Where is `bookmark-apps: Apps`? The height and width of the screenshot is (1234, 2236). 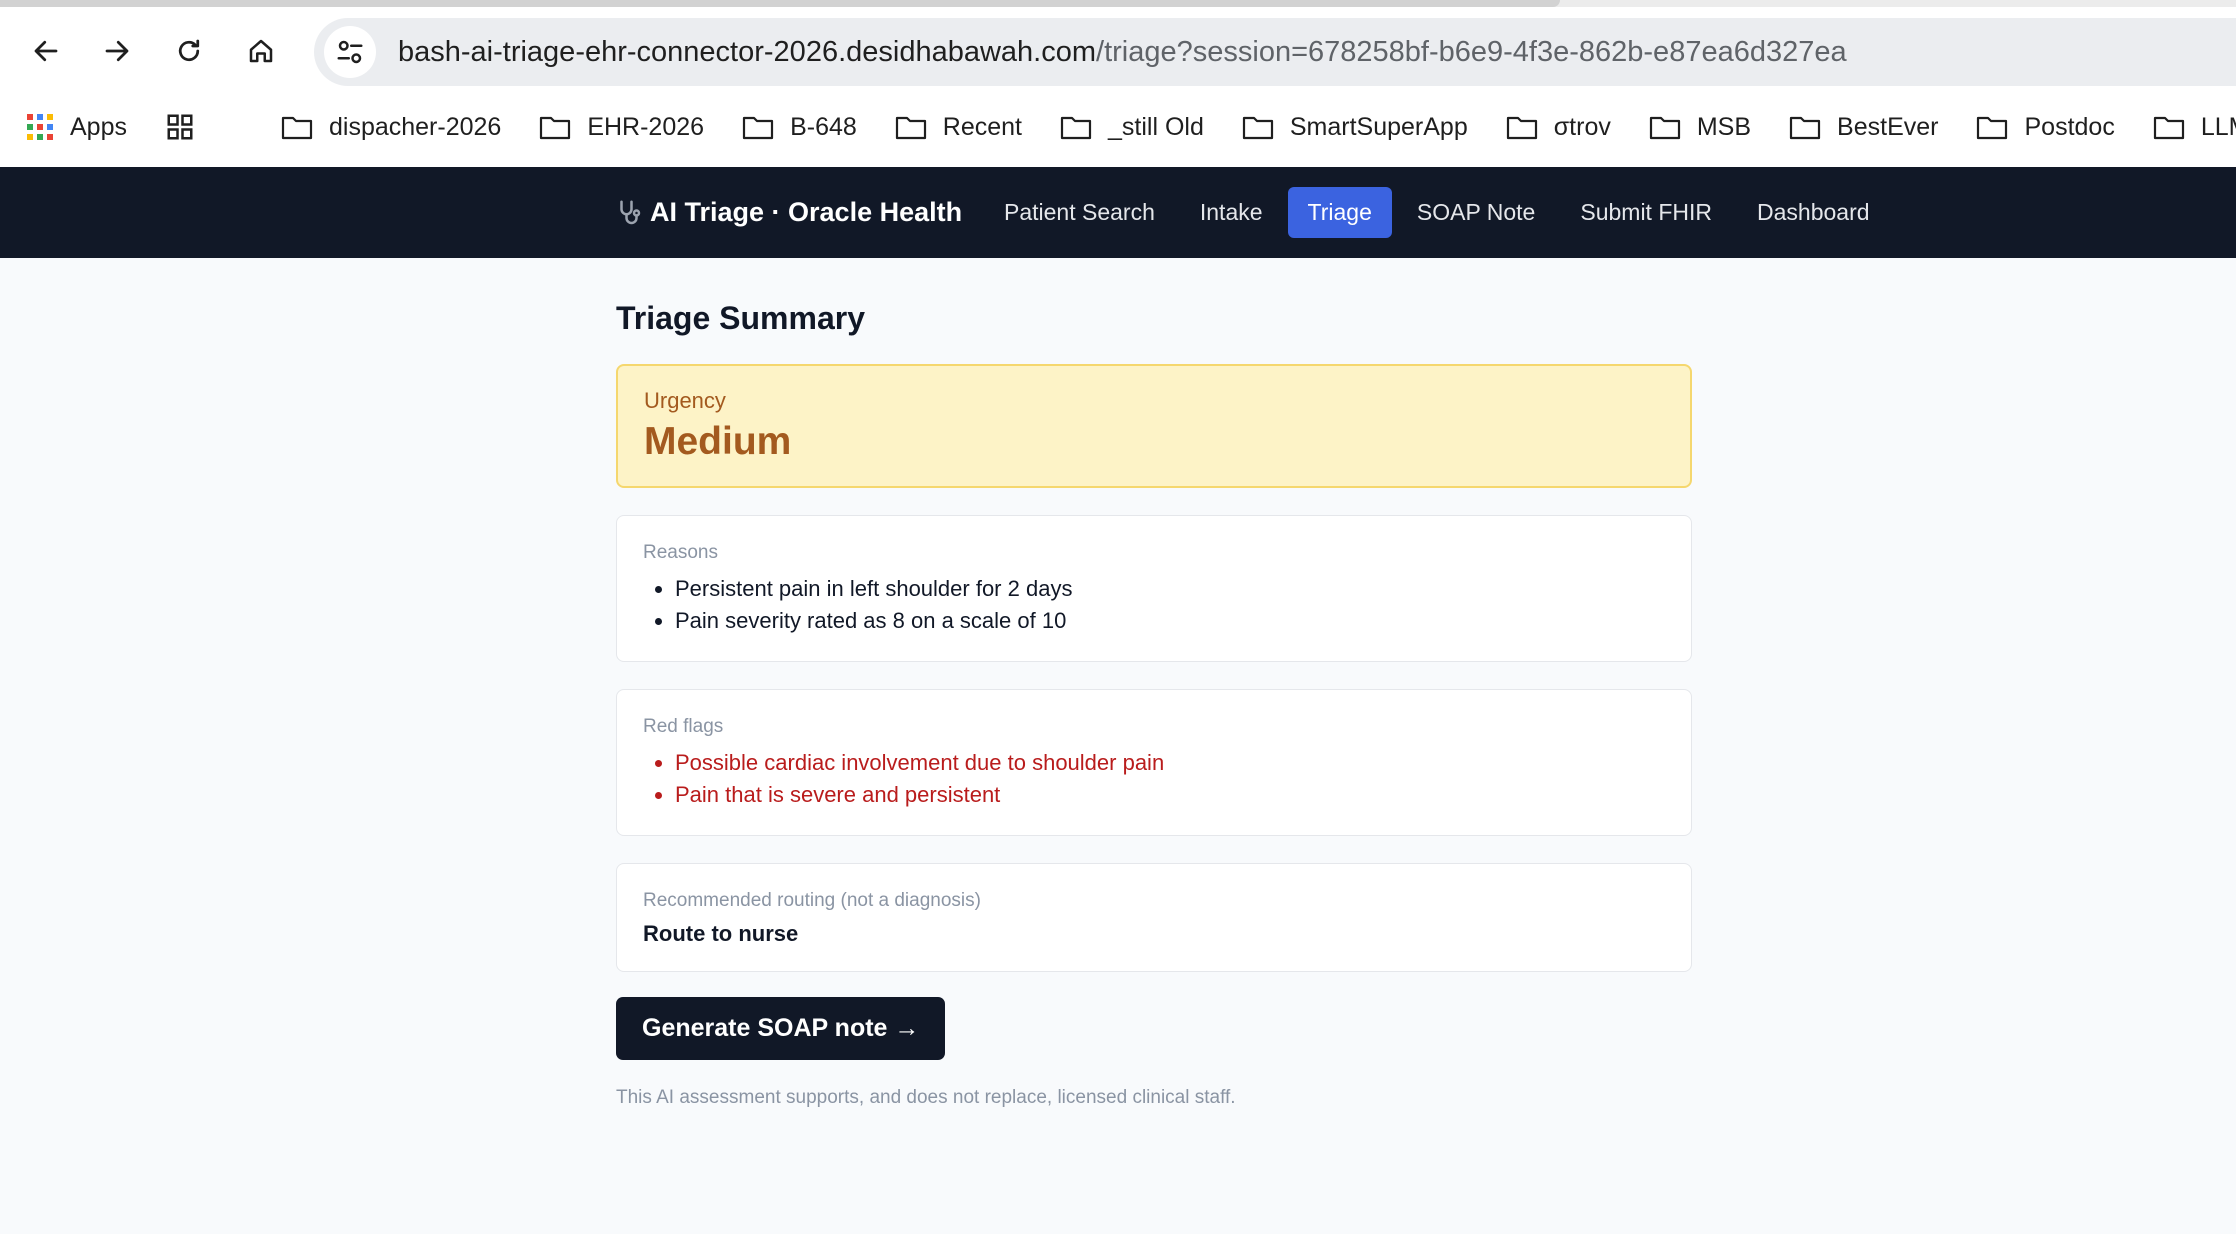 bookmark-apps: Apps is located at coordinates (76, 127).